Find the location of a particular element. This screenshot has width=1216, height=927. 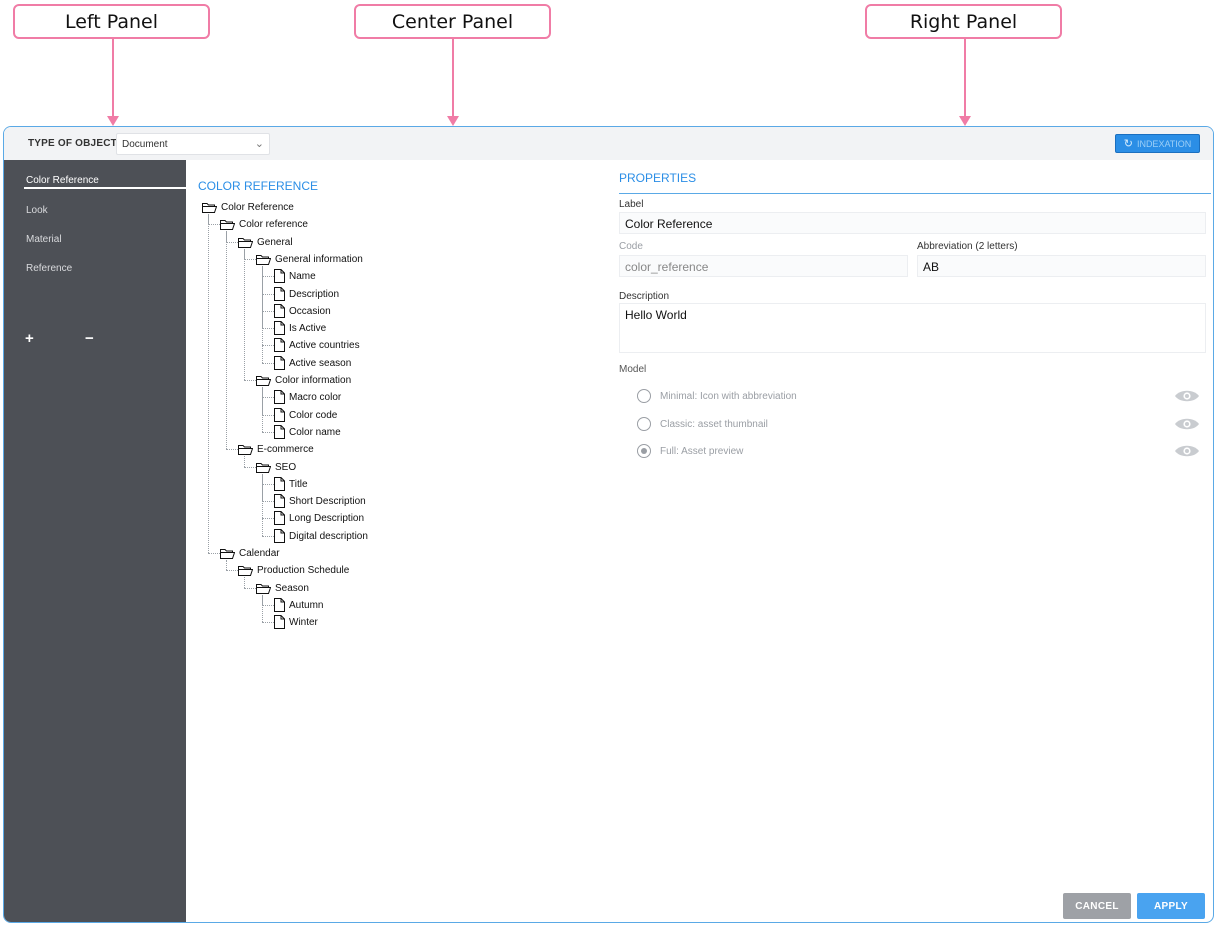

tree-file-node: Long Description is located at coordinates (319, 518).